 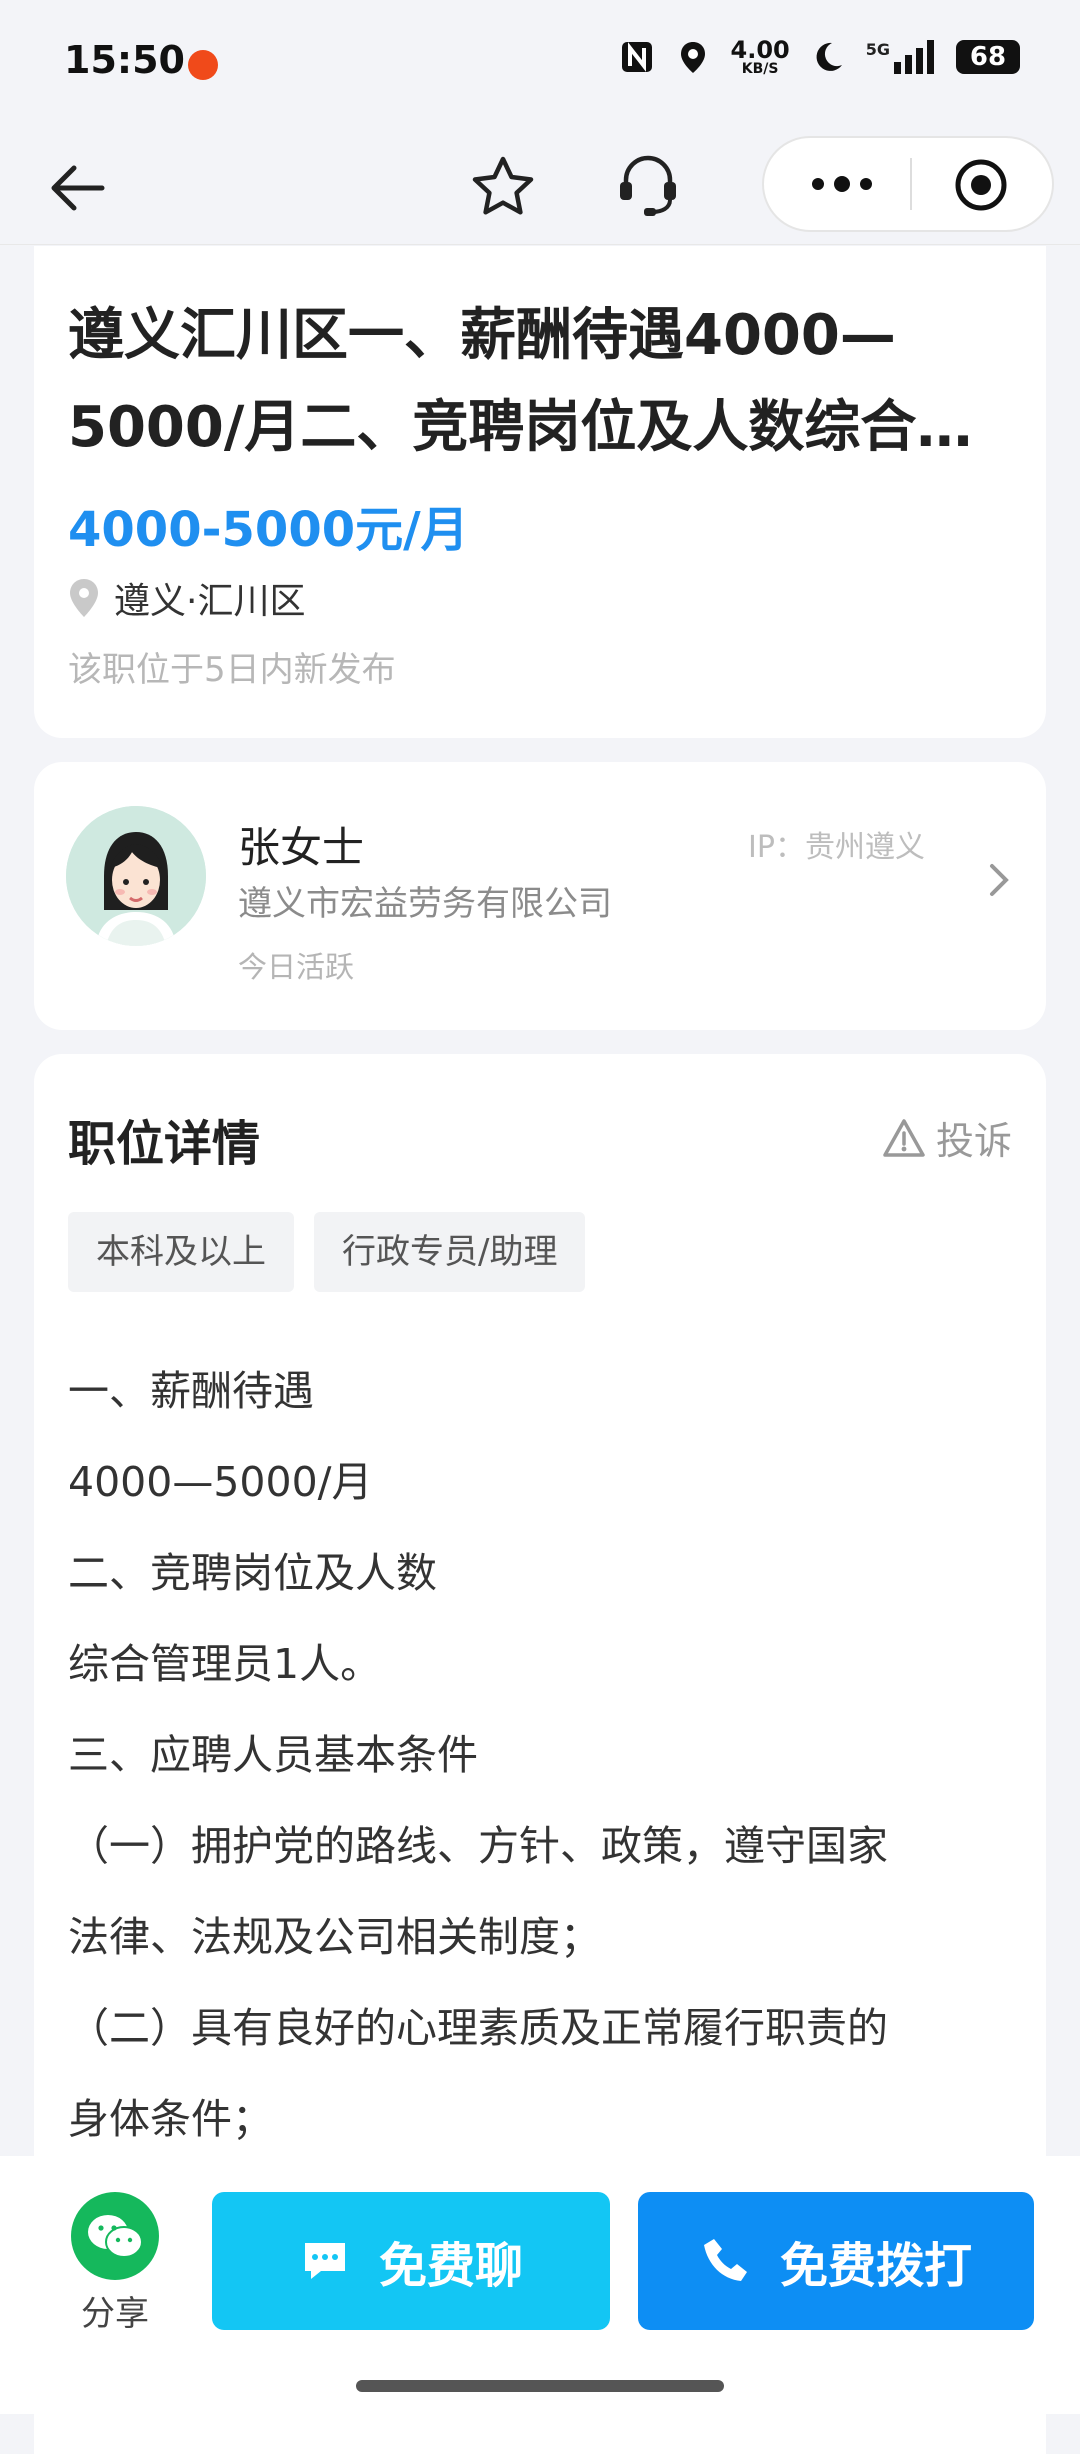 I want to click on tag-education: 本科及以上, so click(x=181, y=1252).